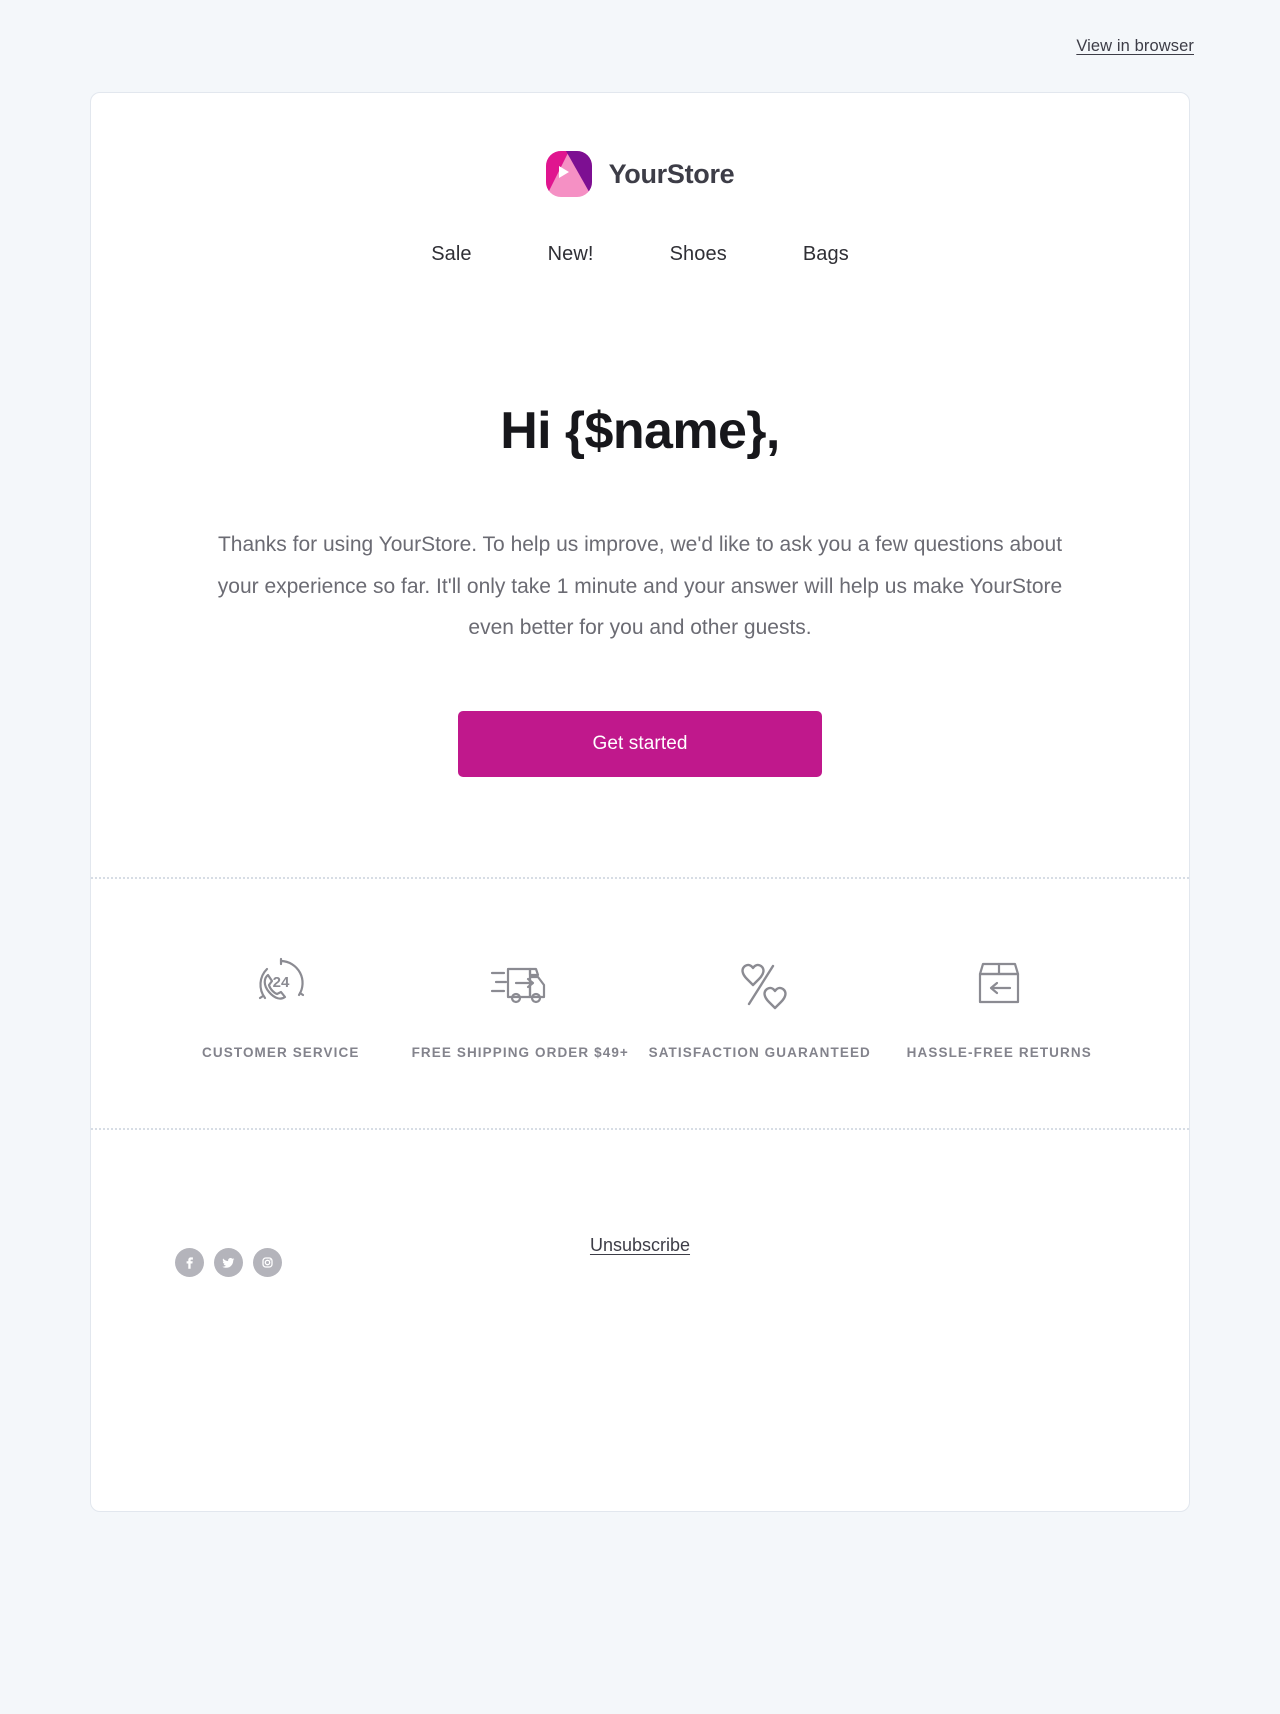 This screenshot has width=1280, height=1714. Describe the element at coordinates (520, 1052) in the screenshot. I see `feature-label: FREE SHIPPING ORDER $49+` at that location.